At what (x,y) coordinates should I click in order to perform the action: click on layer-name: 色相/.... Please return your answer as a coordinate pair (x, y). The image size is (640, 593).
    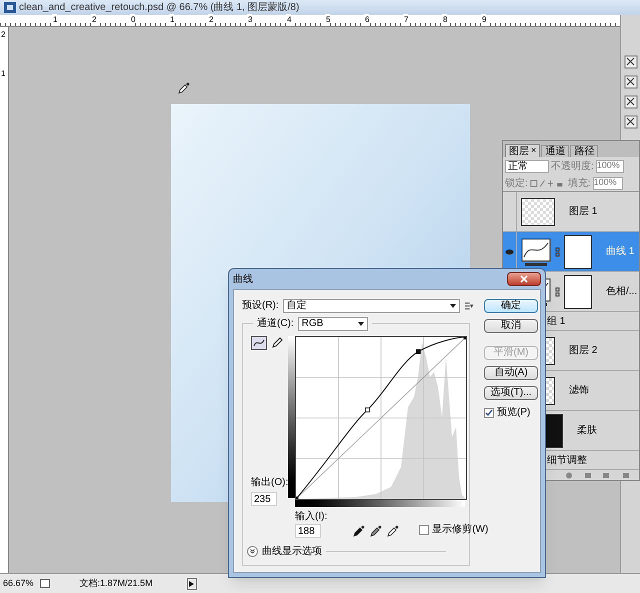
    Looking at the image, I should click on (622, 291).